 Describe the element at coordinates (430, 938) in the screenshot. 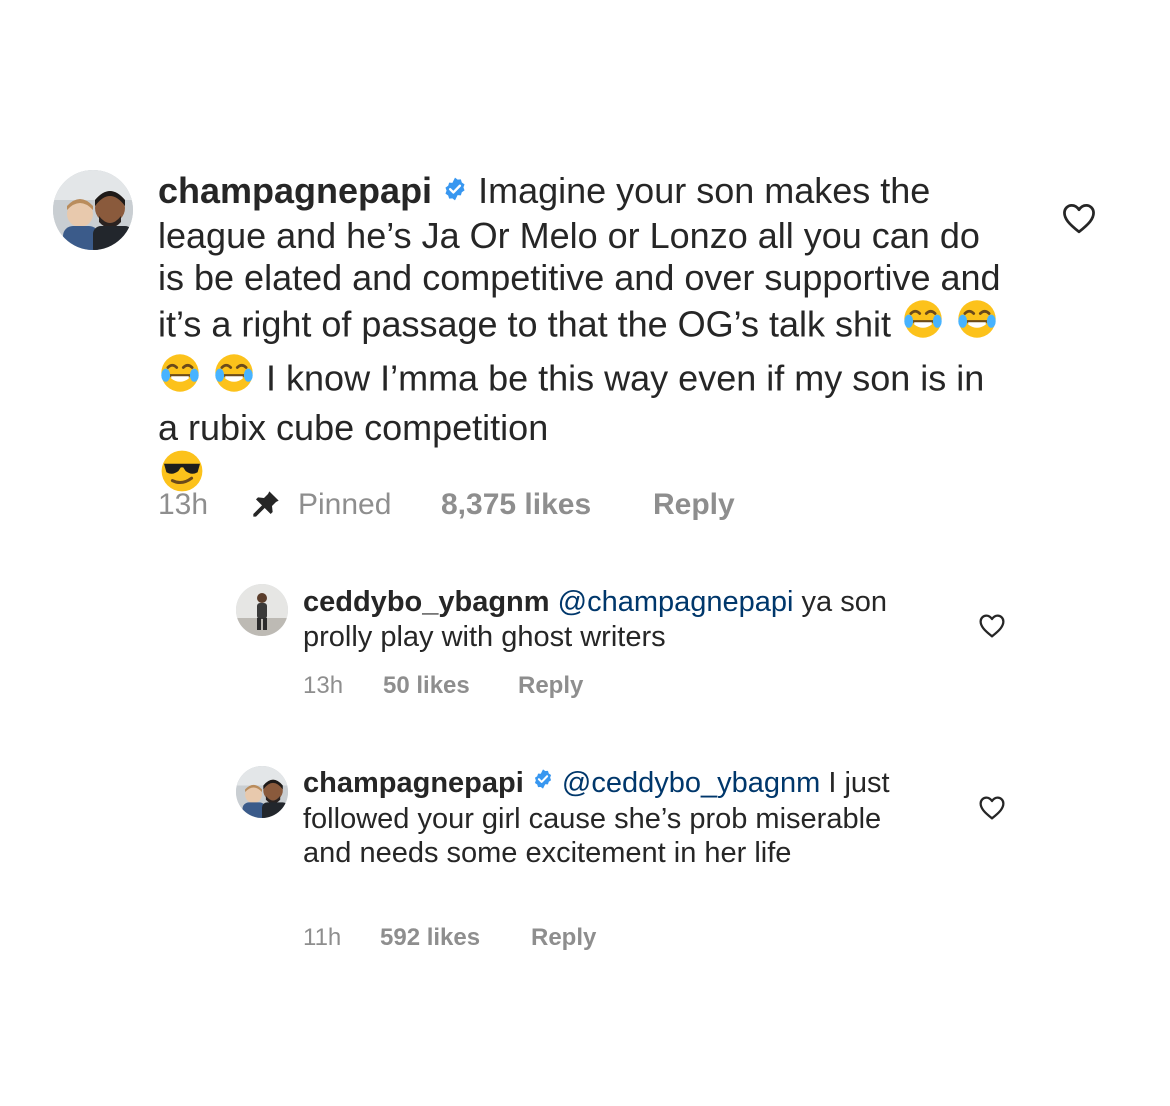

I see `reply-likes-count: 592 likes` at that location.